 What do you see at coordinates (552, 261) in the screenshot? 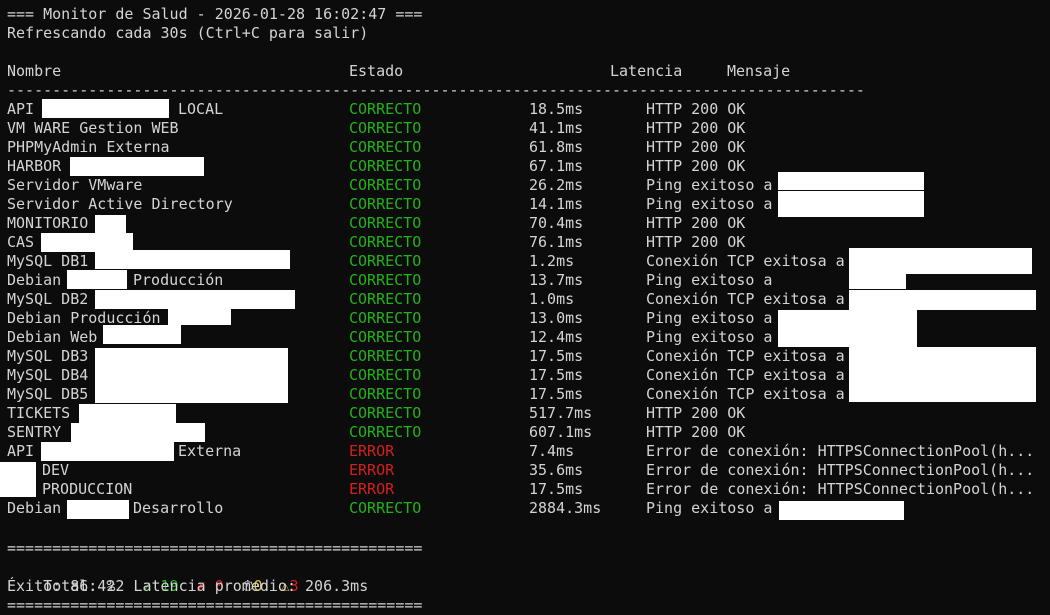
I see `row-latency: 1.2ms` at bounding box center [552, 261].